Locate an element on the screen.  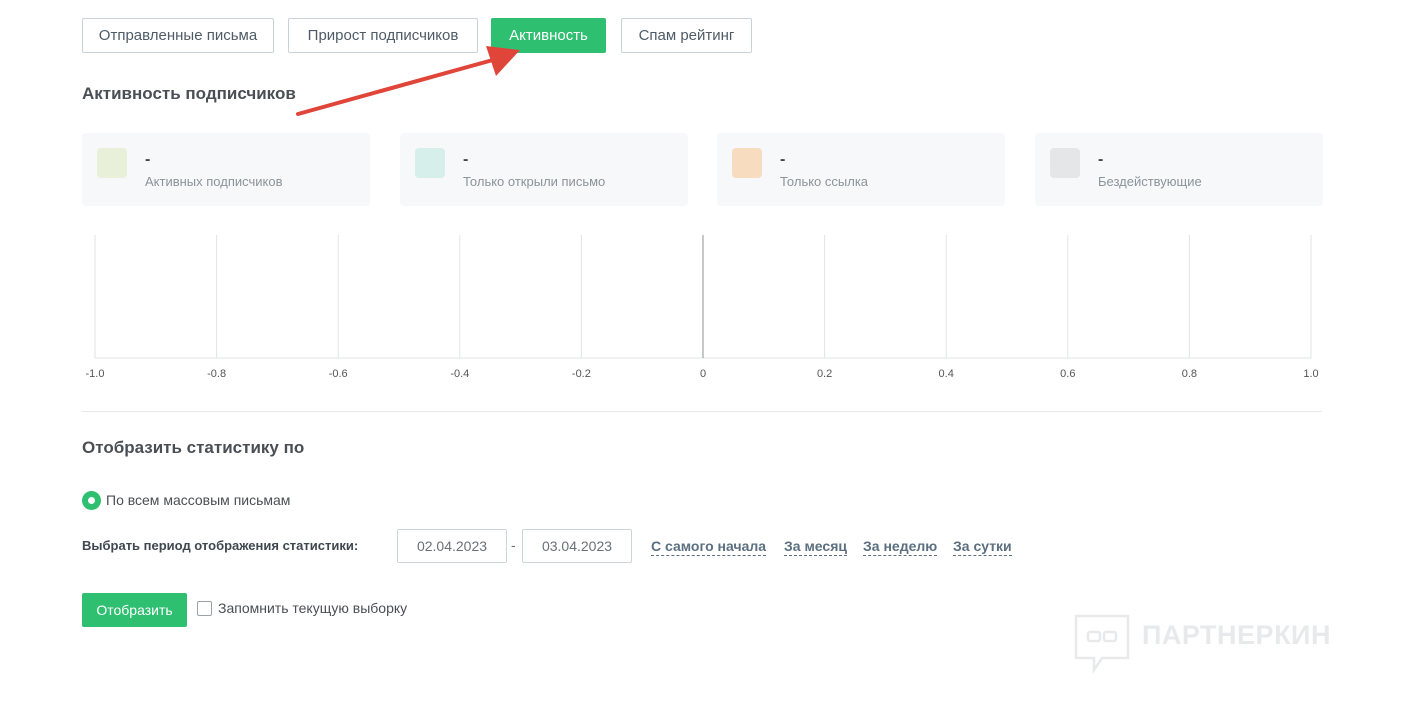
x-tick-label: 0.6 is located at coordinates (1067, 374).